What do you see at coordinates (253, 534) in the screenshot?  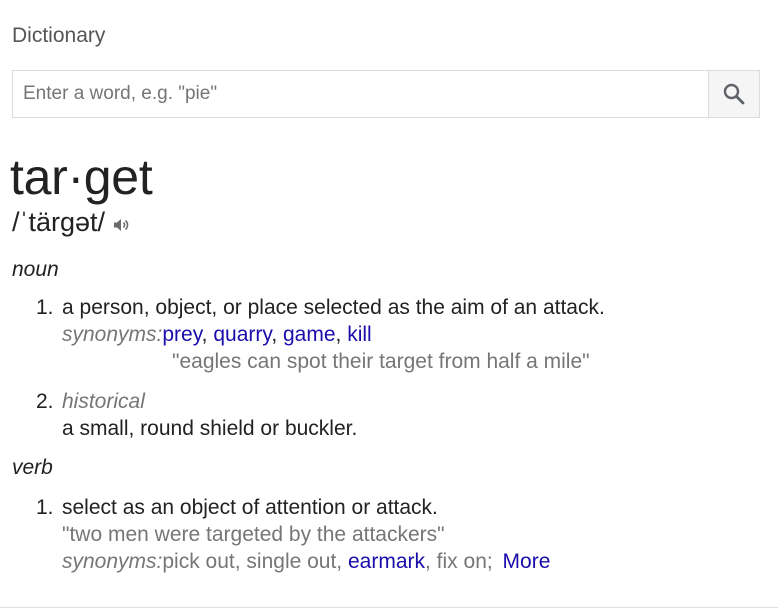 I see `example: "two men were targeted by the attackers"` at bounding box center [253, 534].